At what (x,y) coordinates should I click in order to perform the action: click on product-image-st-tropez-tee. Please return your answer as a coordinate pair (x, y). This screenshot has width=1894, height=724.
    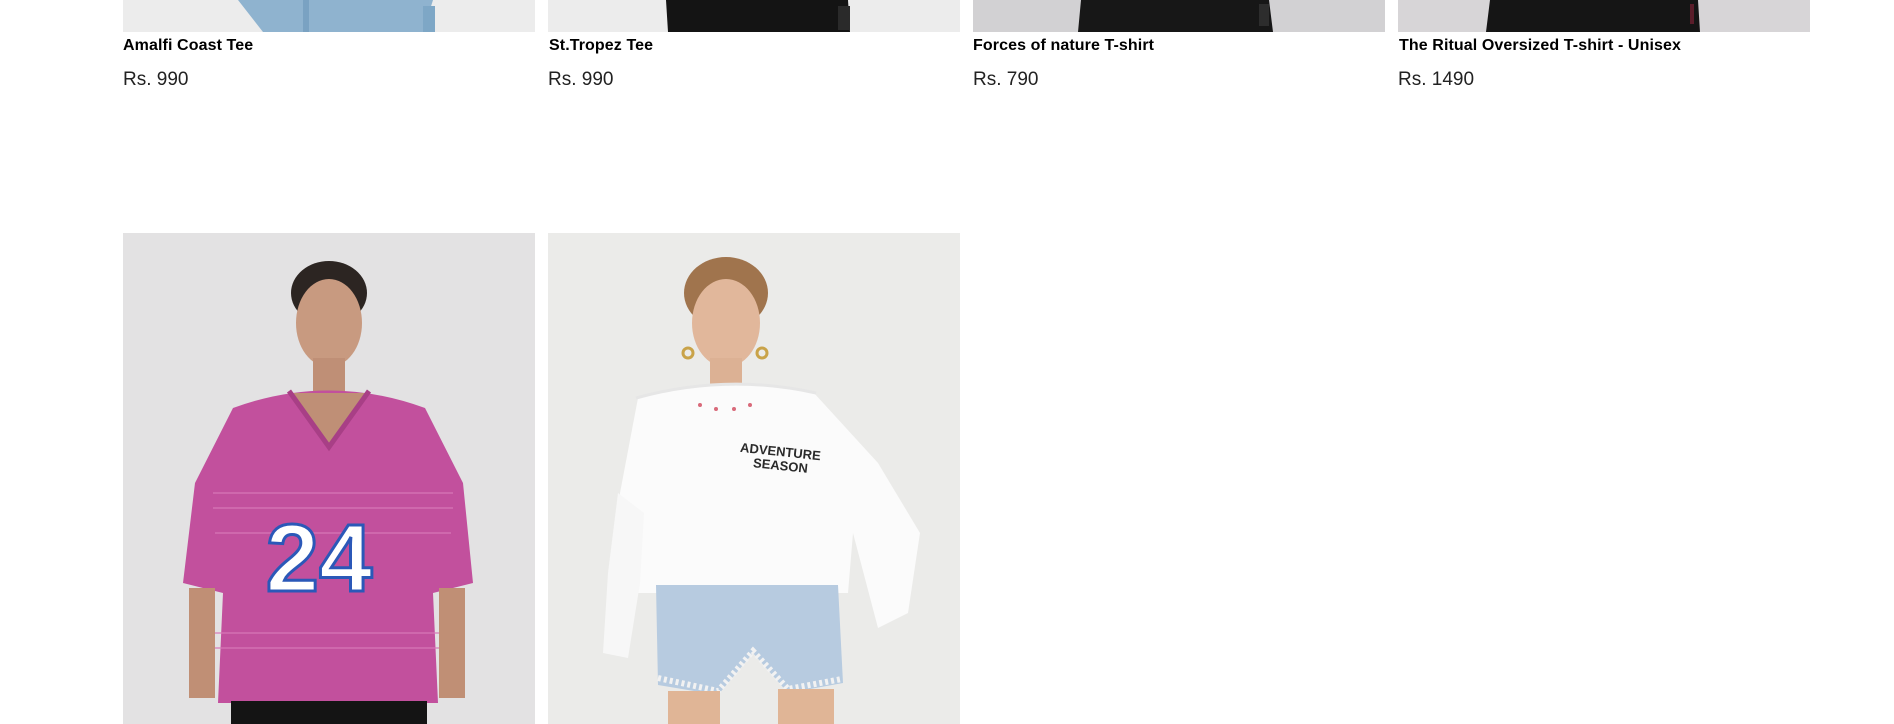
    Looking at the image, I should click on (754, 16).